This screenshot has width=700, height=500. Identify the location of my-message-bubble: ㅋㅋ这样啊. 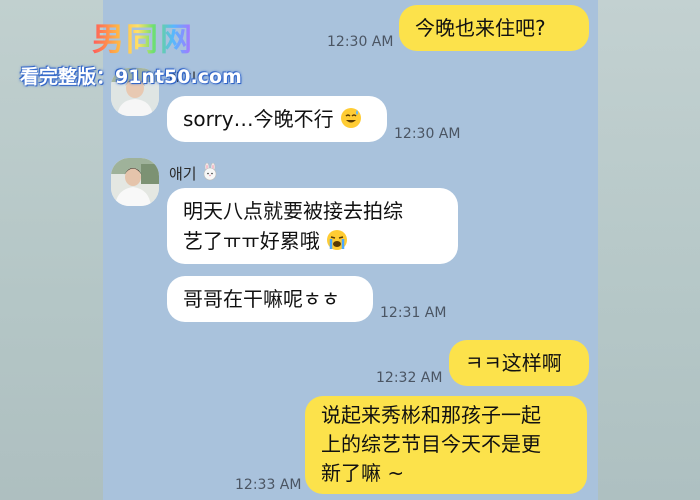
(519, 363).